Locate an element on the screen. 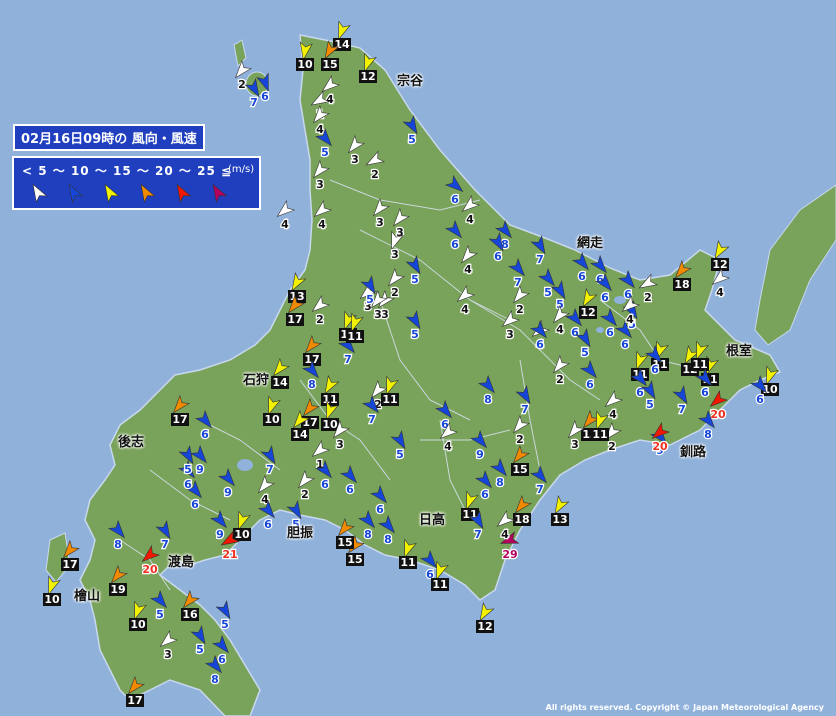  wind-speed-label: 12 is located at coordinates (367, 76).